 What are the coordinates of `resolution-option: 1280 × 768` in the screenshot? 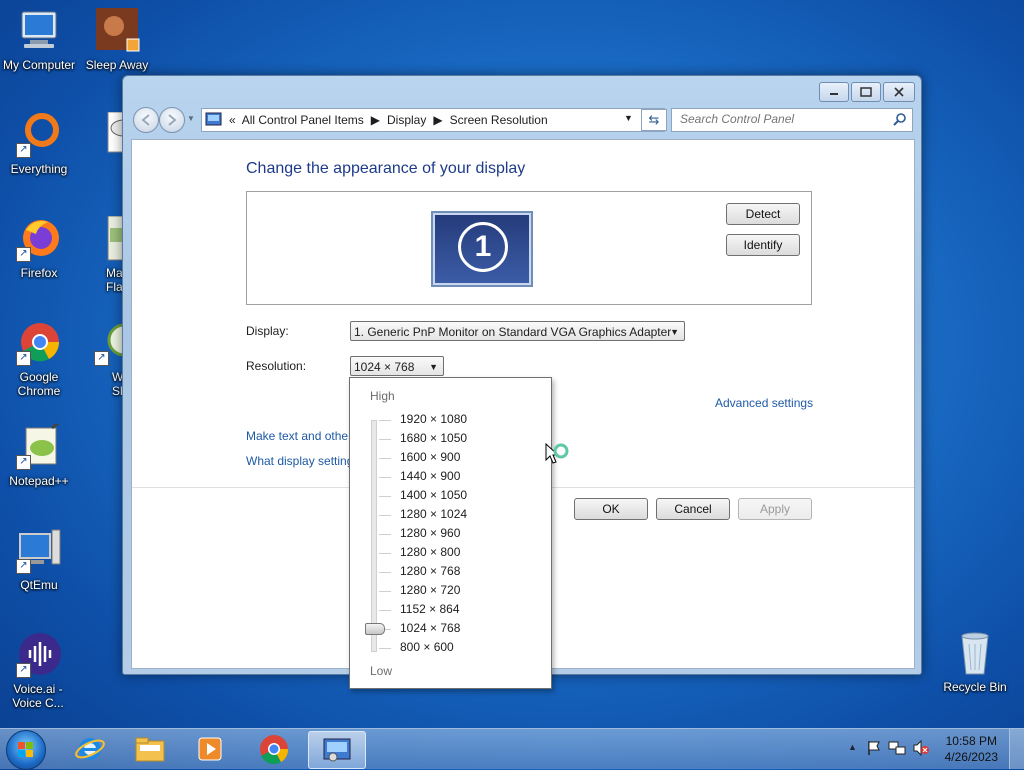 It's located at (430, 571).